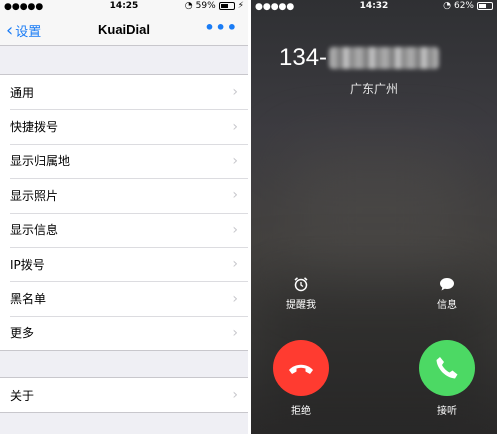 The height and width of the screenshot is (434, 497). I want to click on alarm-clock-icon, so click(301, 284).